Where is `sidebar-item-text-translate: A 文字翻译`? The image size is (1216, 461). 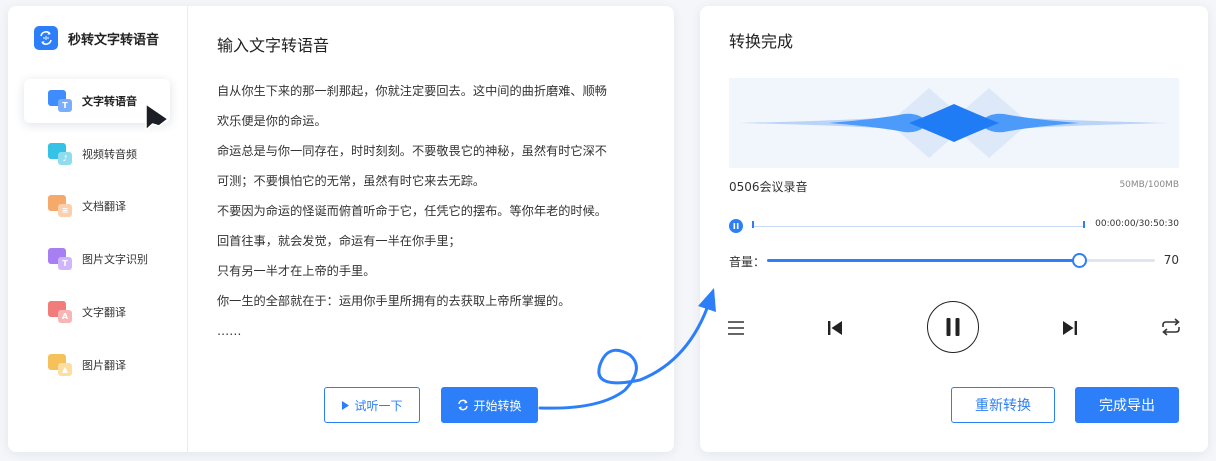
sidebar-item-text-translate: A 文字翻译 is located at coordinates (97, 312).